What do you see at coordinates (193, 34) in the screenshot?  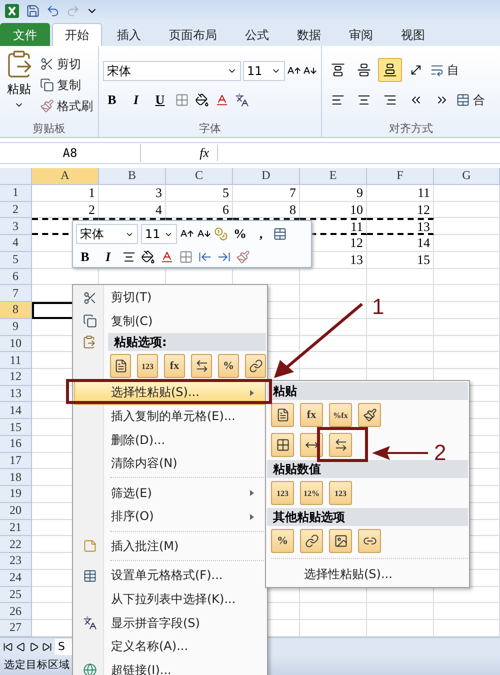 I see `ribbon-tab: 页面布局` at bounding box center [193, 34].